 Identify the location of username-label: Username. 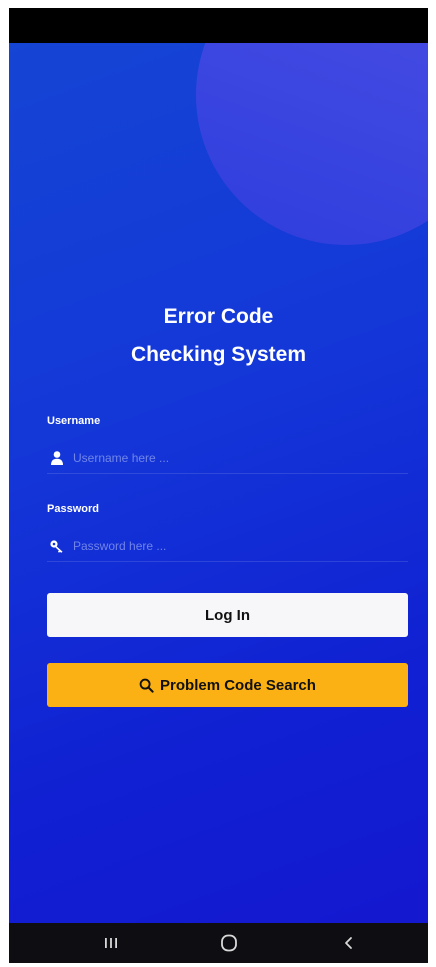
(74, 421).